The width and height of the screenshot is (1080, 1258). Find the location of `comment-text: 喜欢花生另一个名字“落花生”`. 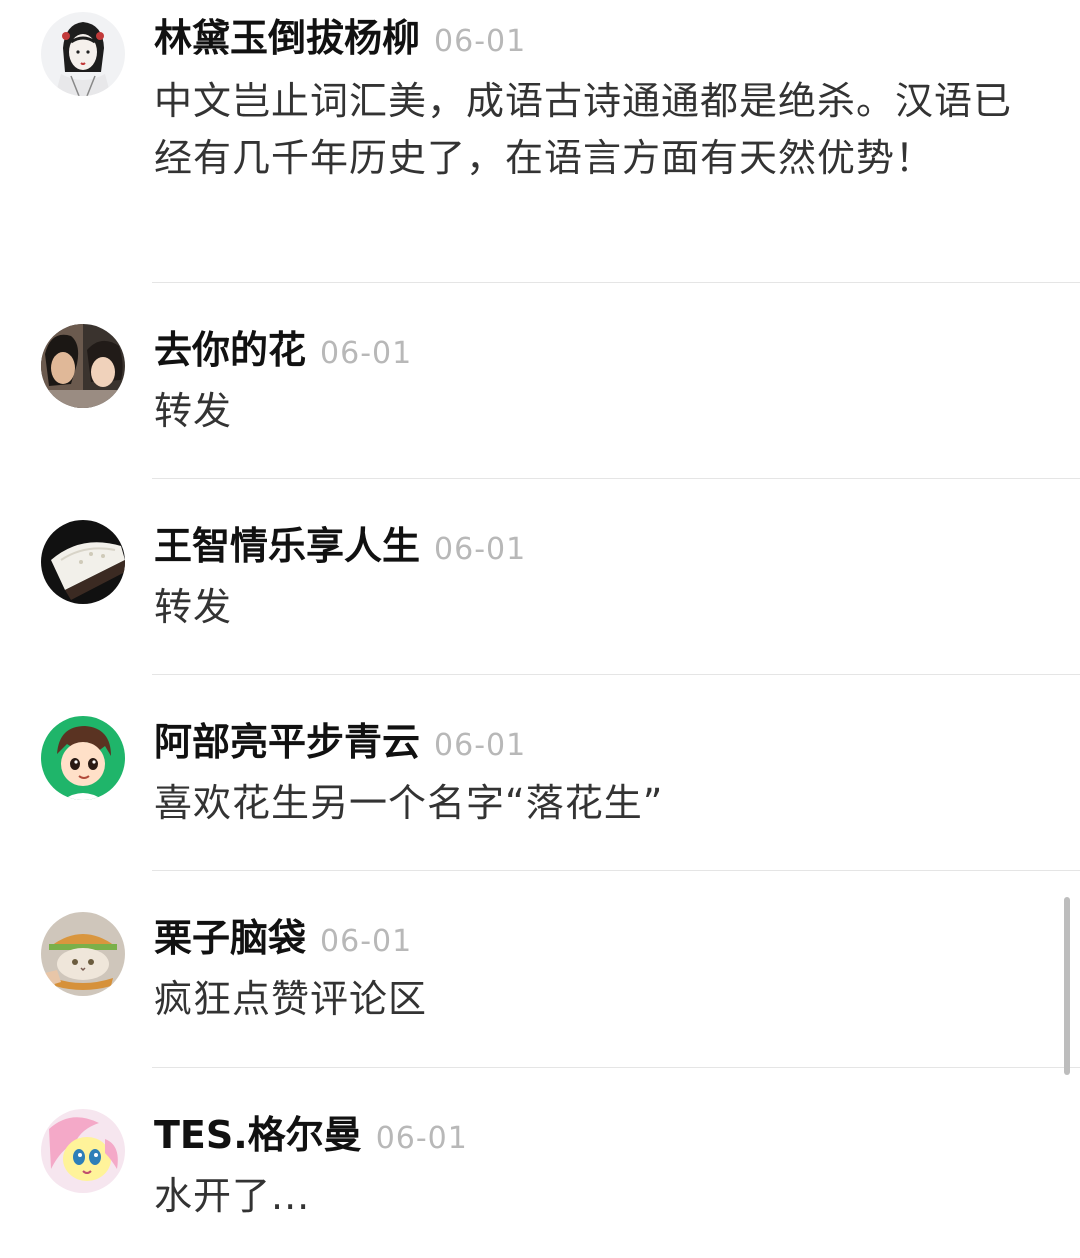

comment-text: 喜欢花生另一个名字“落花生” is located at coordinates (409, 803).